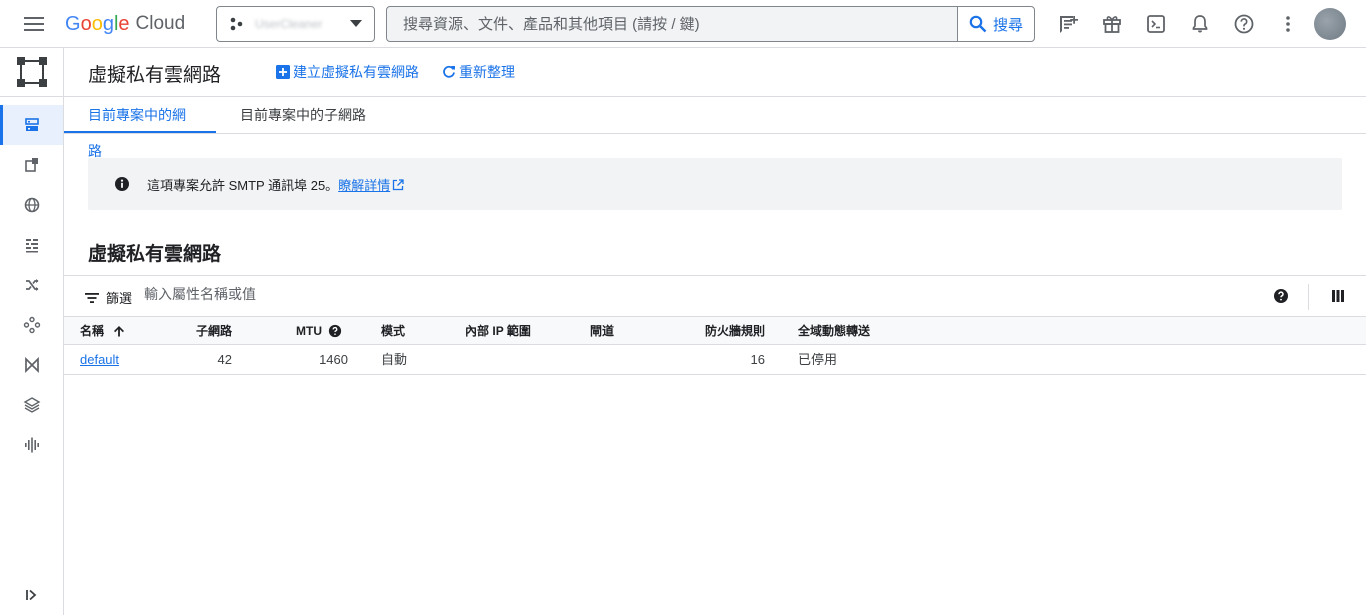  Describe the element at coordinates (356, 72) in the screenshot. I see `create-vpc-label: 建立虛擬私有雲網路` at that location.